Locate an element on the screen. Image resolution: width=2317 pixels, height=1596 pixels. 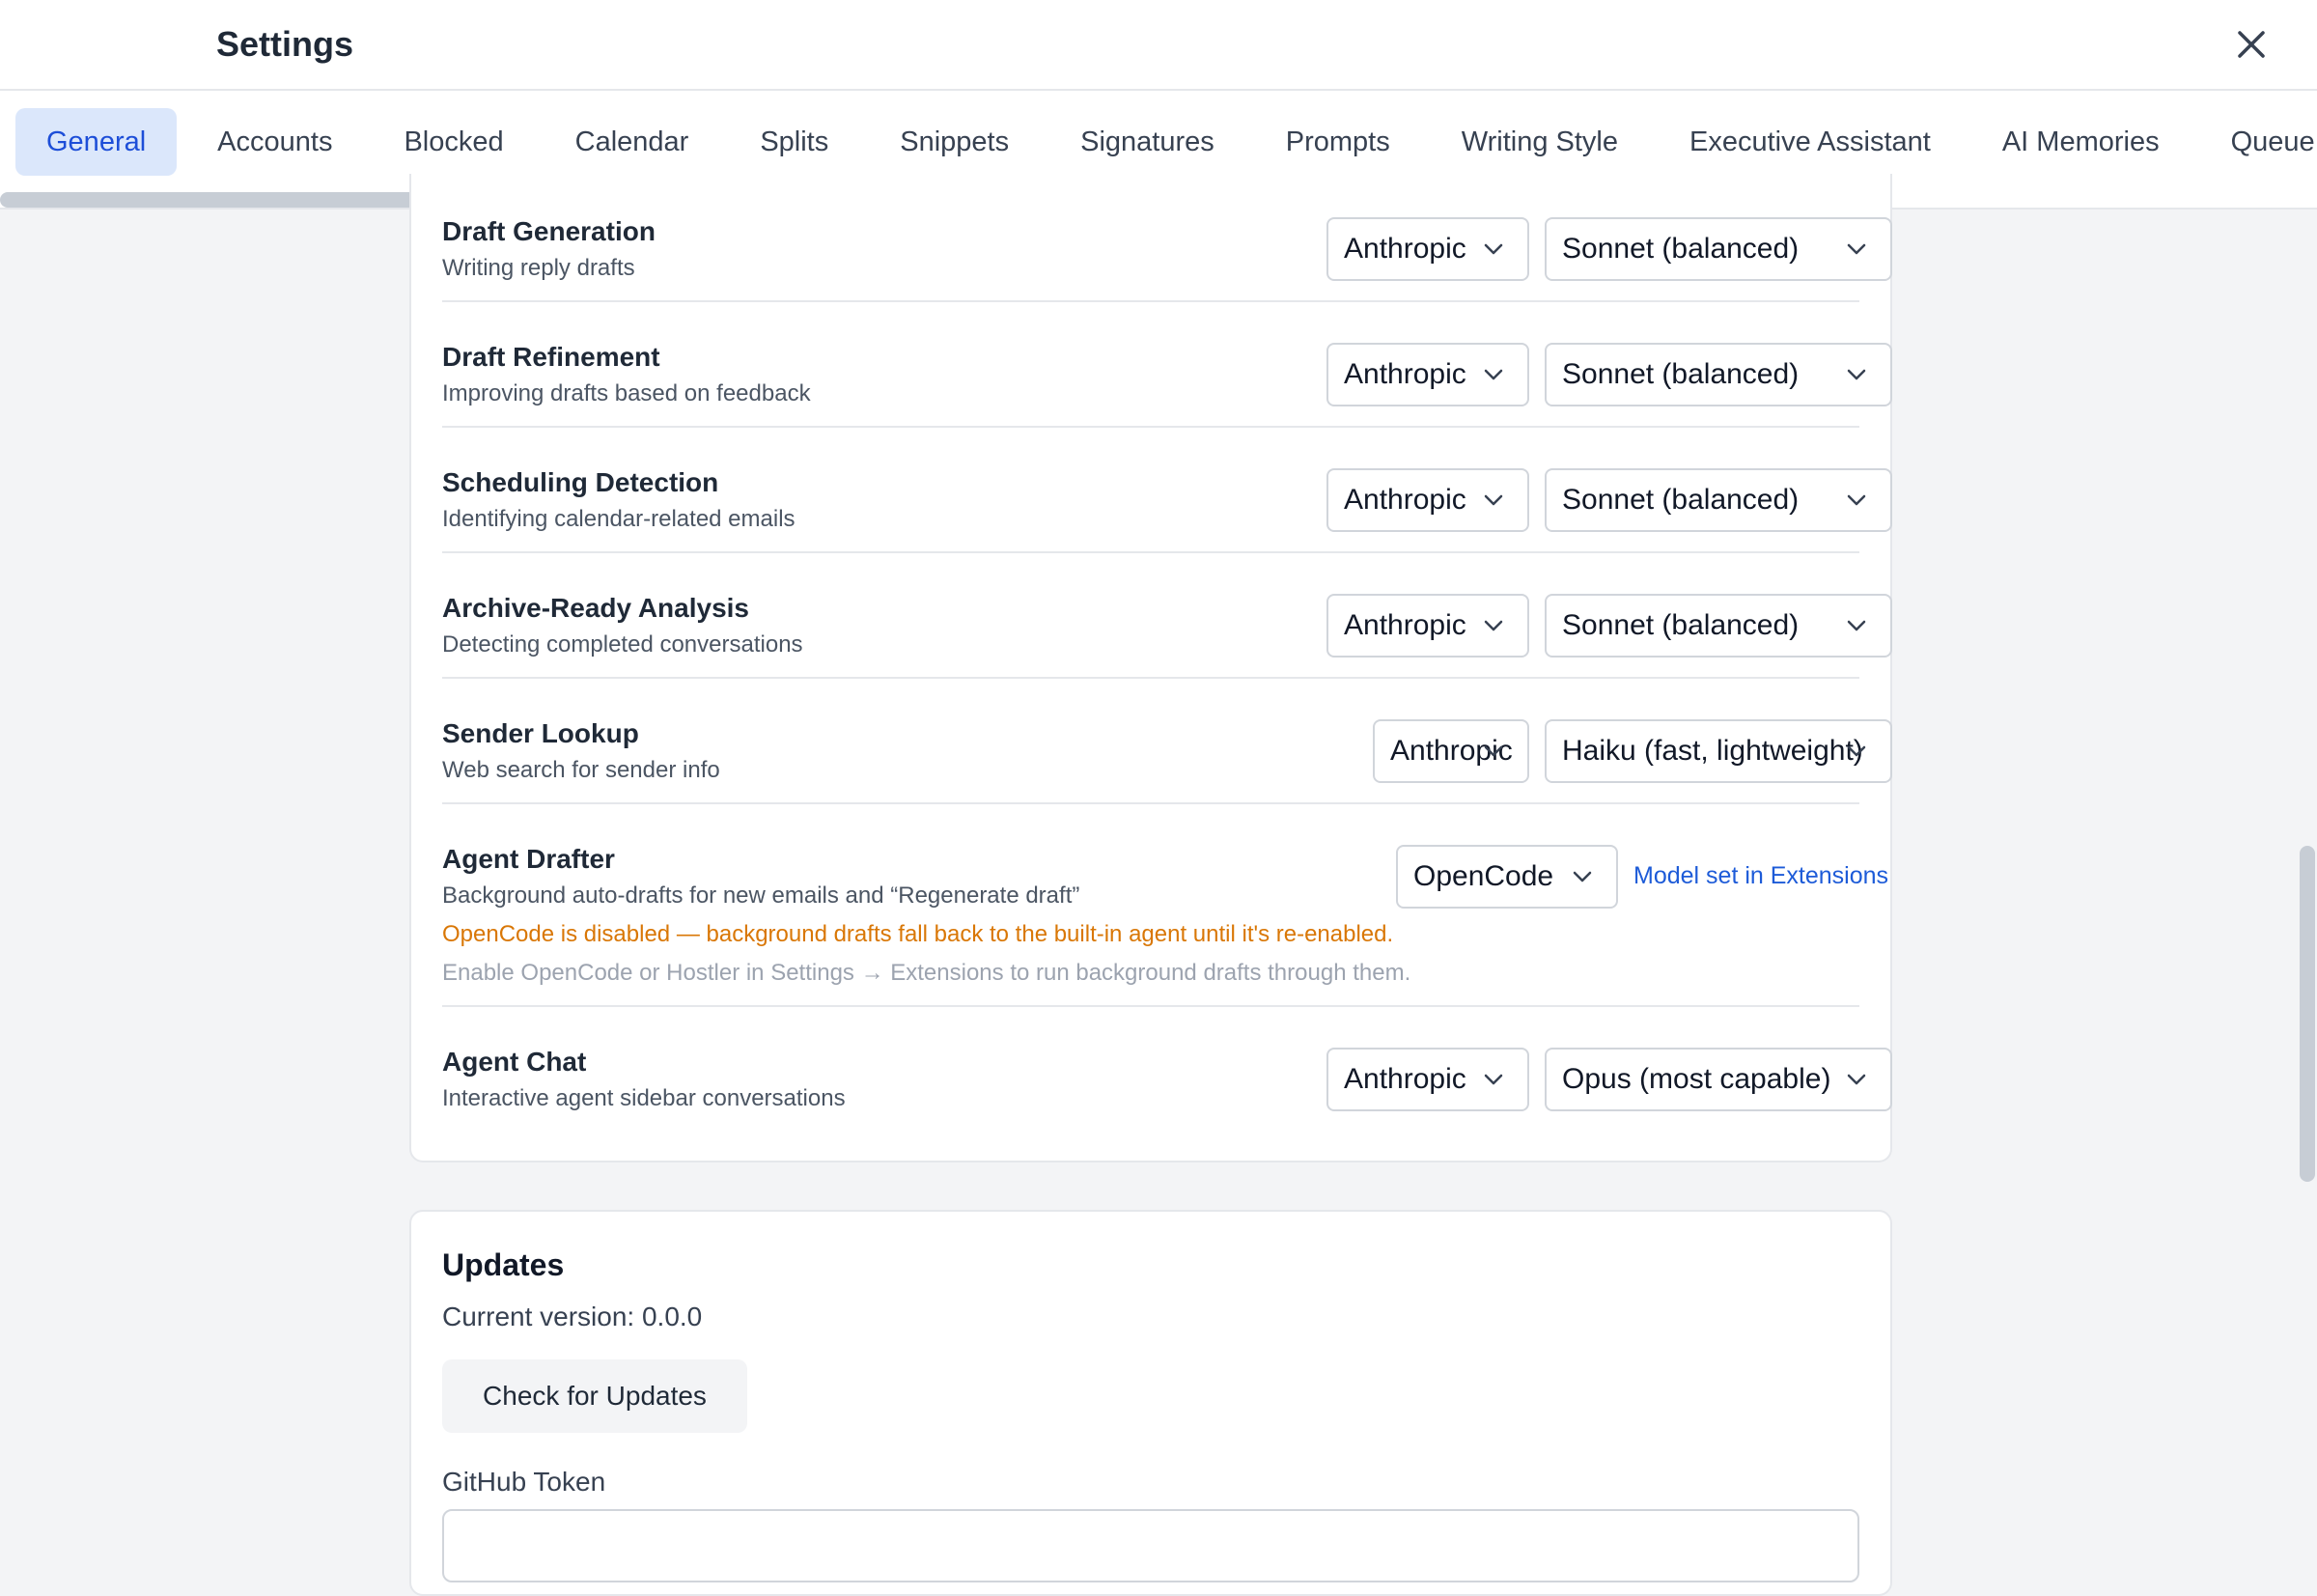
agent-provider-select: OpenCode is located at coordinates (1507, 877).